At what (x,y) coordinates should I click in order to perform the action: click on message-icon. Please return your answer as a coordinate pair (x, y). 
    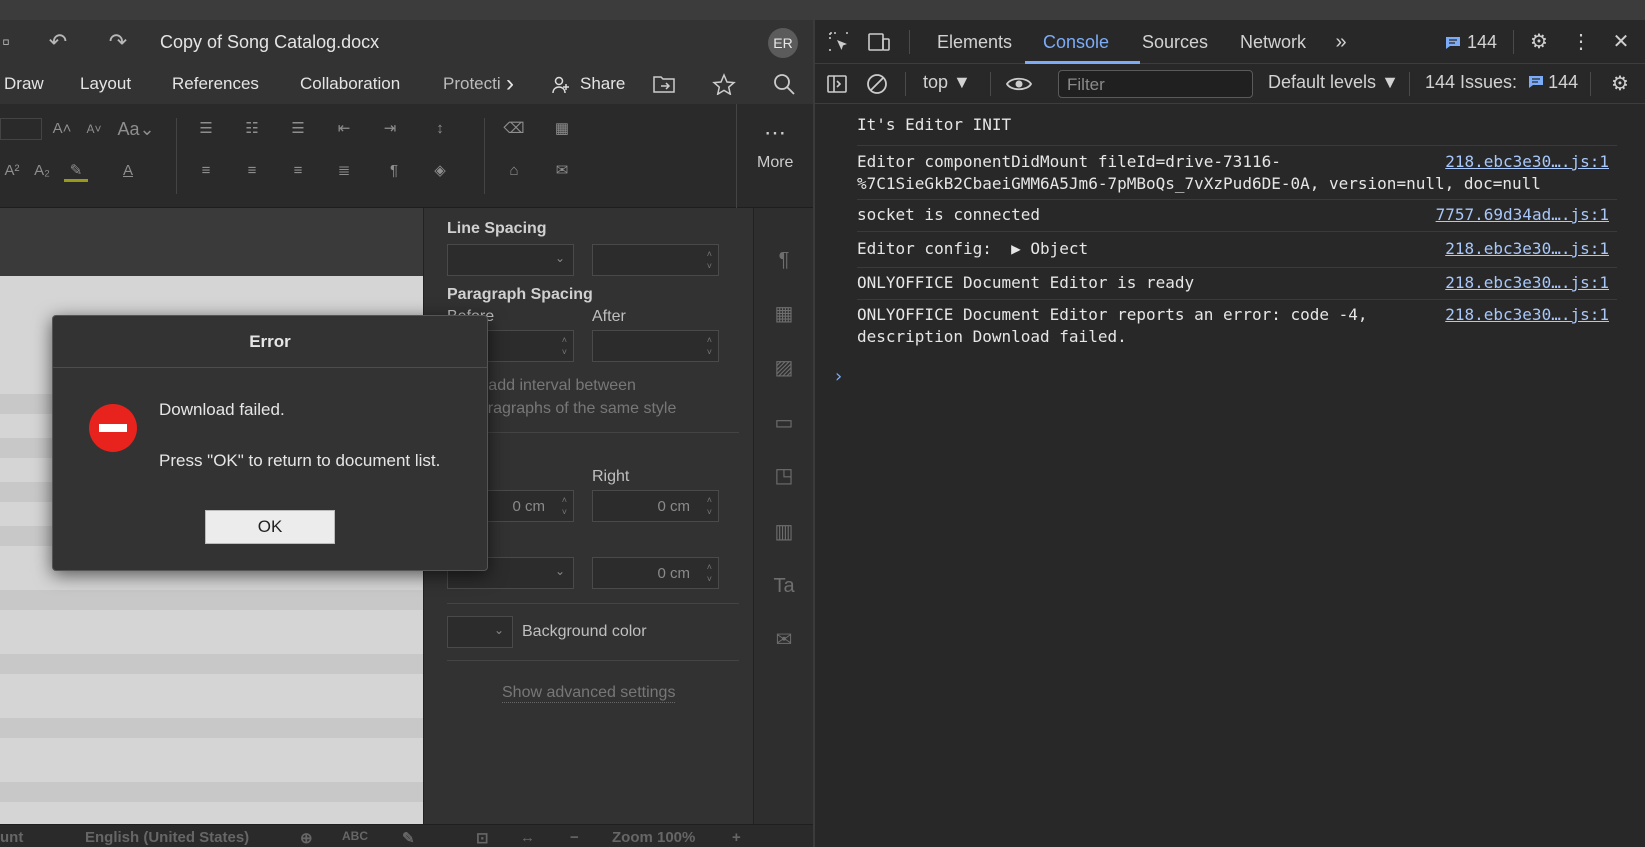
    Looking at the image, I should click on (1536, 82).